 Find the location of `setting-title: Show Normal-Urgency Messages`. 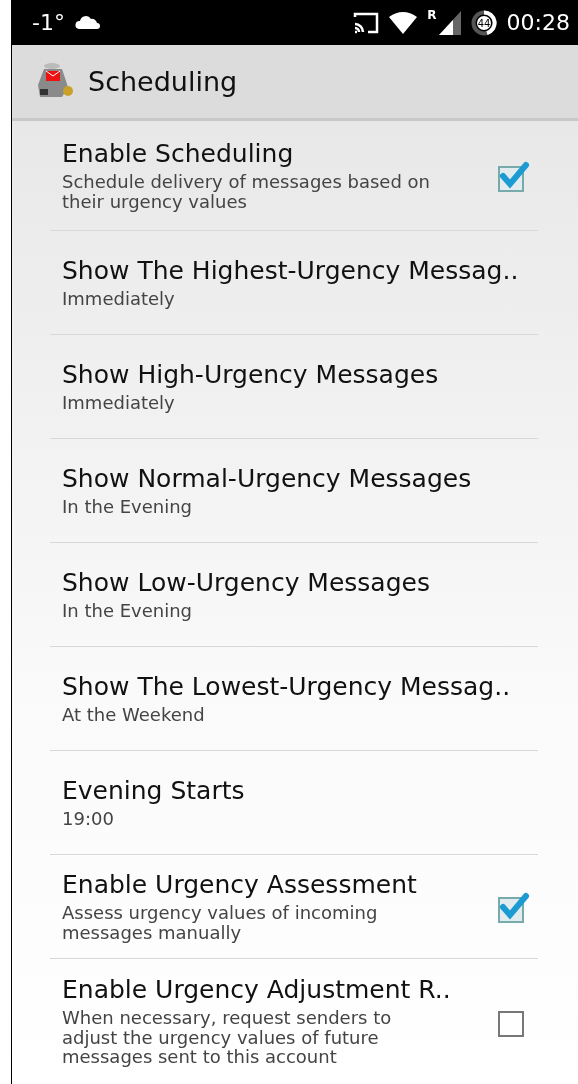

setting-title: Show Normal-Urgency Messages is located at coordinates (267, 479).